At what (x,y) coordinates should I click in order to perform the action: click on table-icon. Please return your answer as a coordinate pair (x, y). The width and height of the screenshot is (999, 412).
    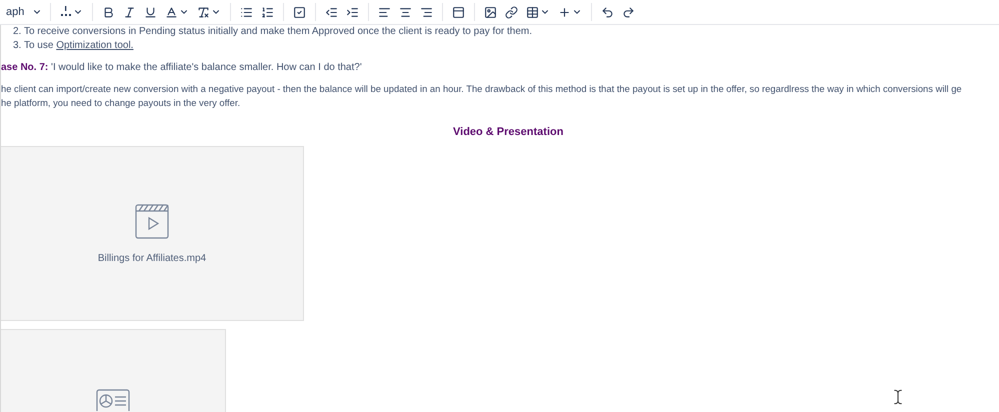
    Looking at the image, I should click on (533, 12).